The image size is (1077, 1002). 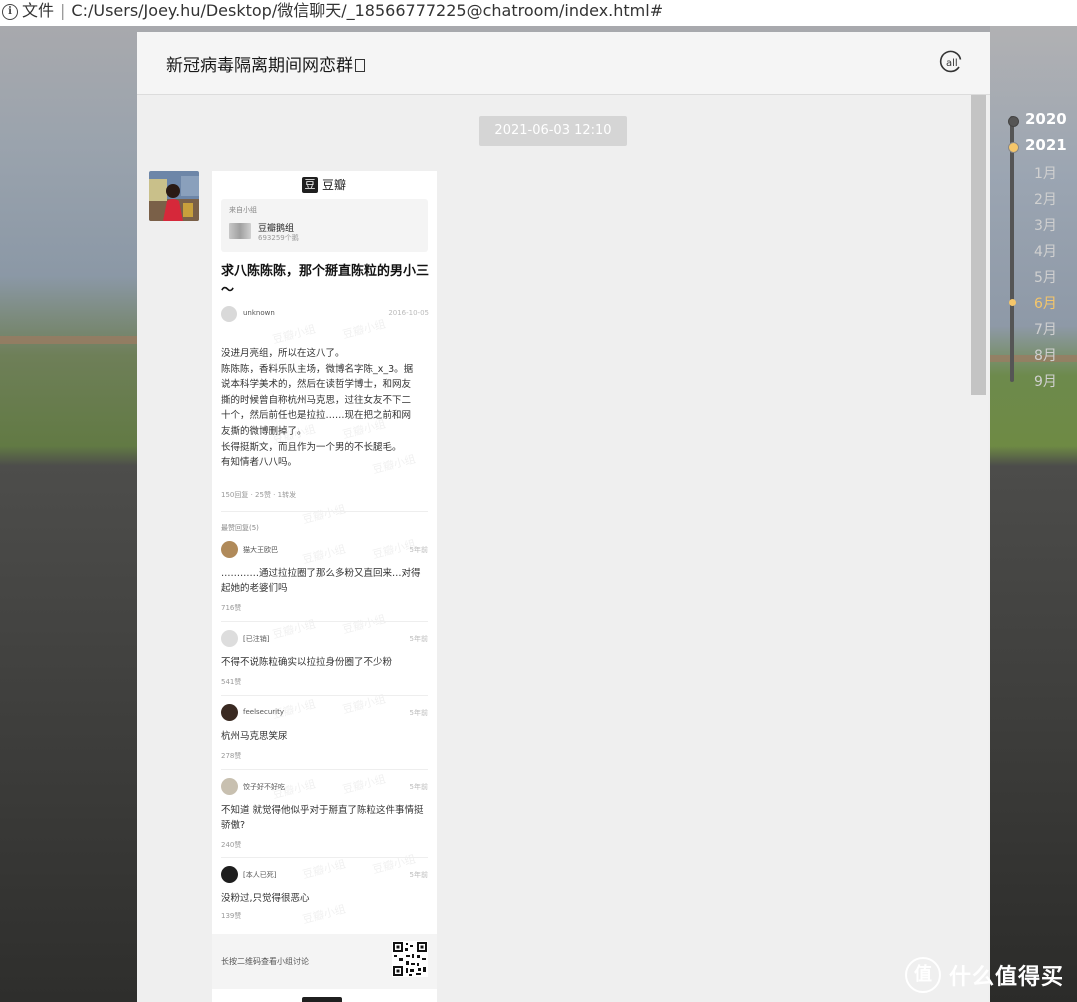 What do you see at coordinates (334, 185) in the screenshot?
I see `douban-app-name: 豆瓣` at bounding box center [334, 185].